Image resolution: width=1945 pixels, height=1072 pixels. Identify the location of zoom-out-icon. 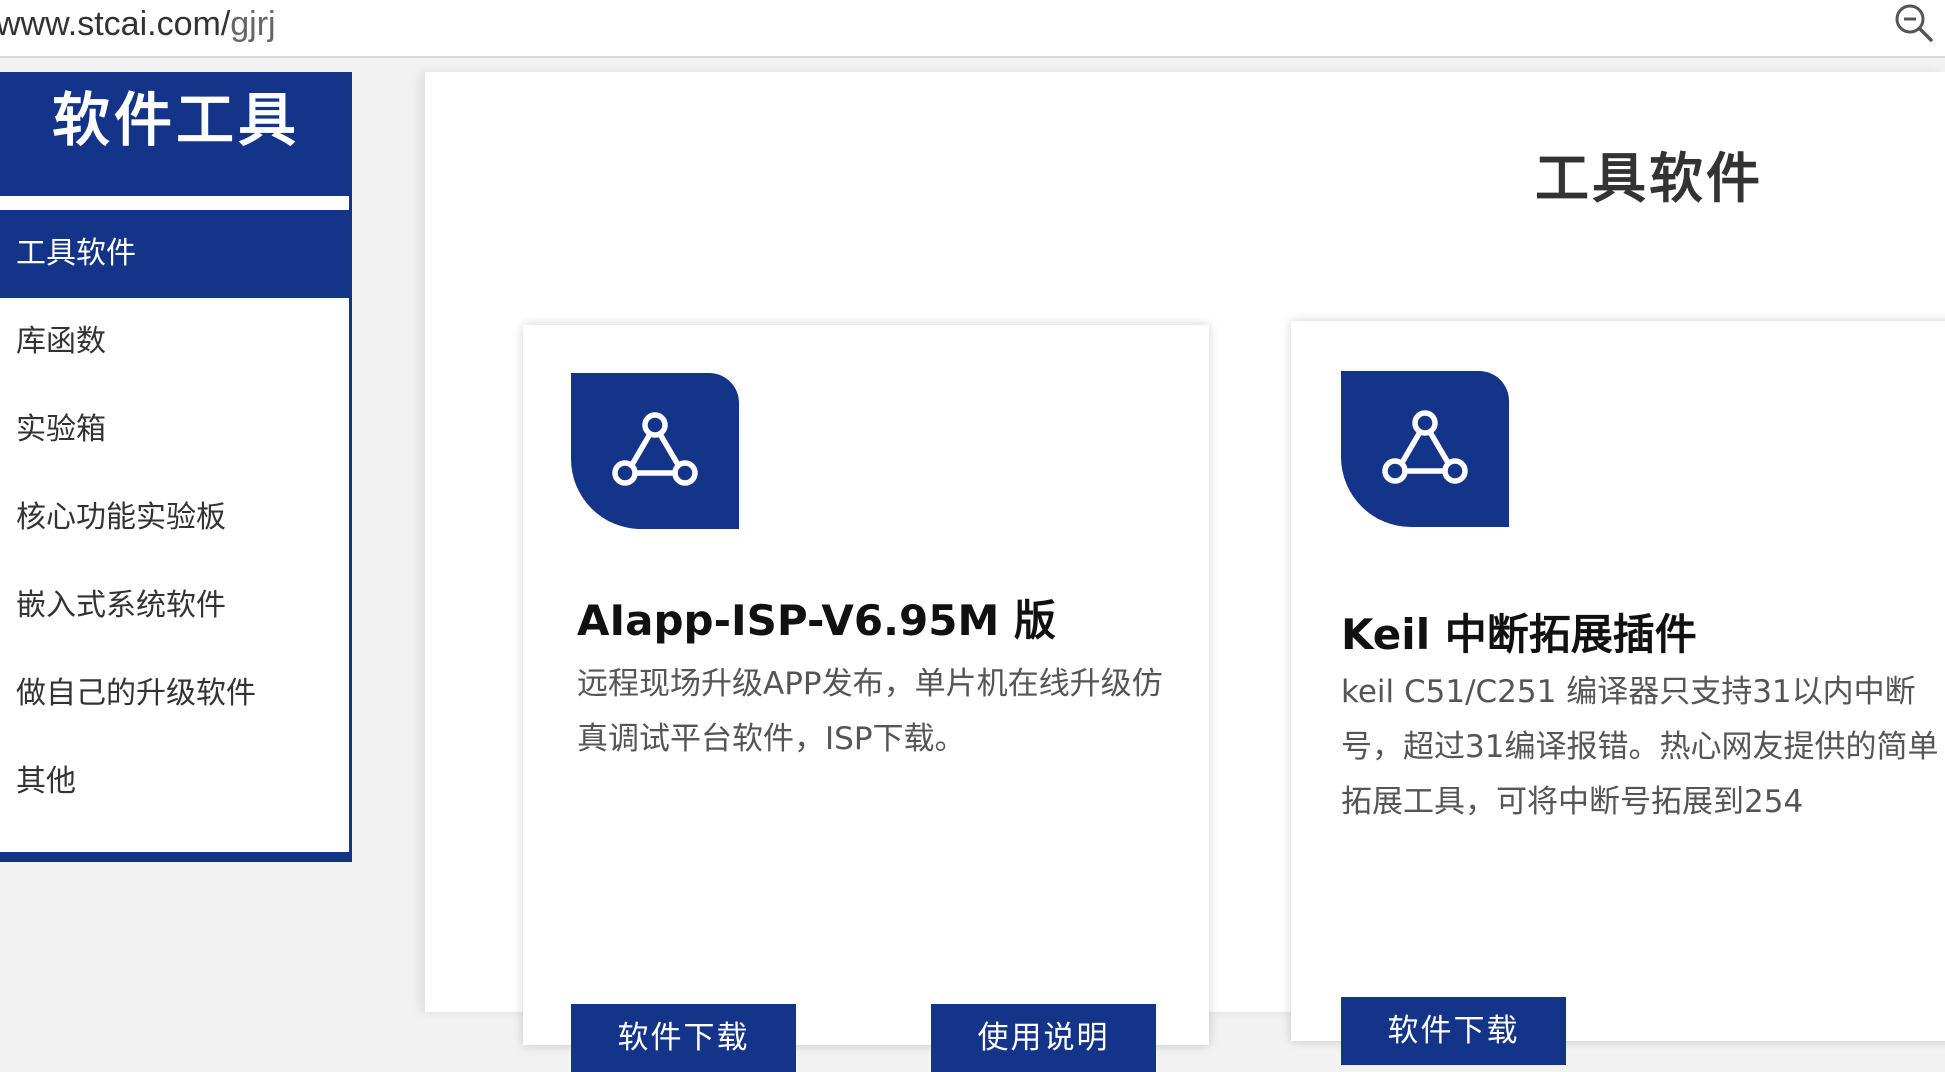
(1914, 23).